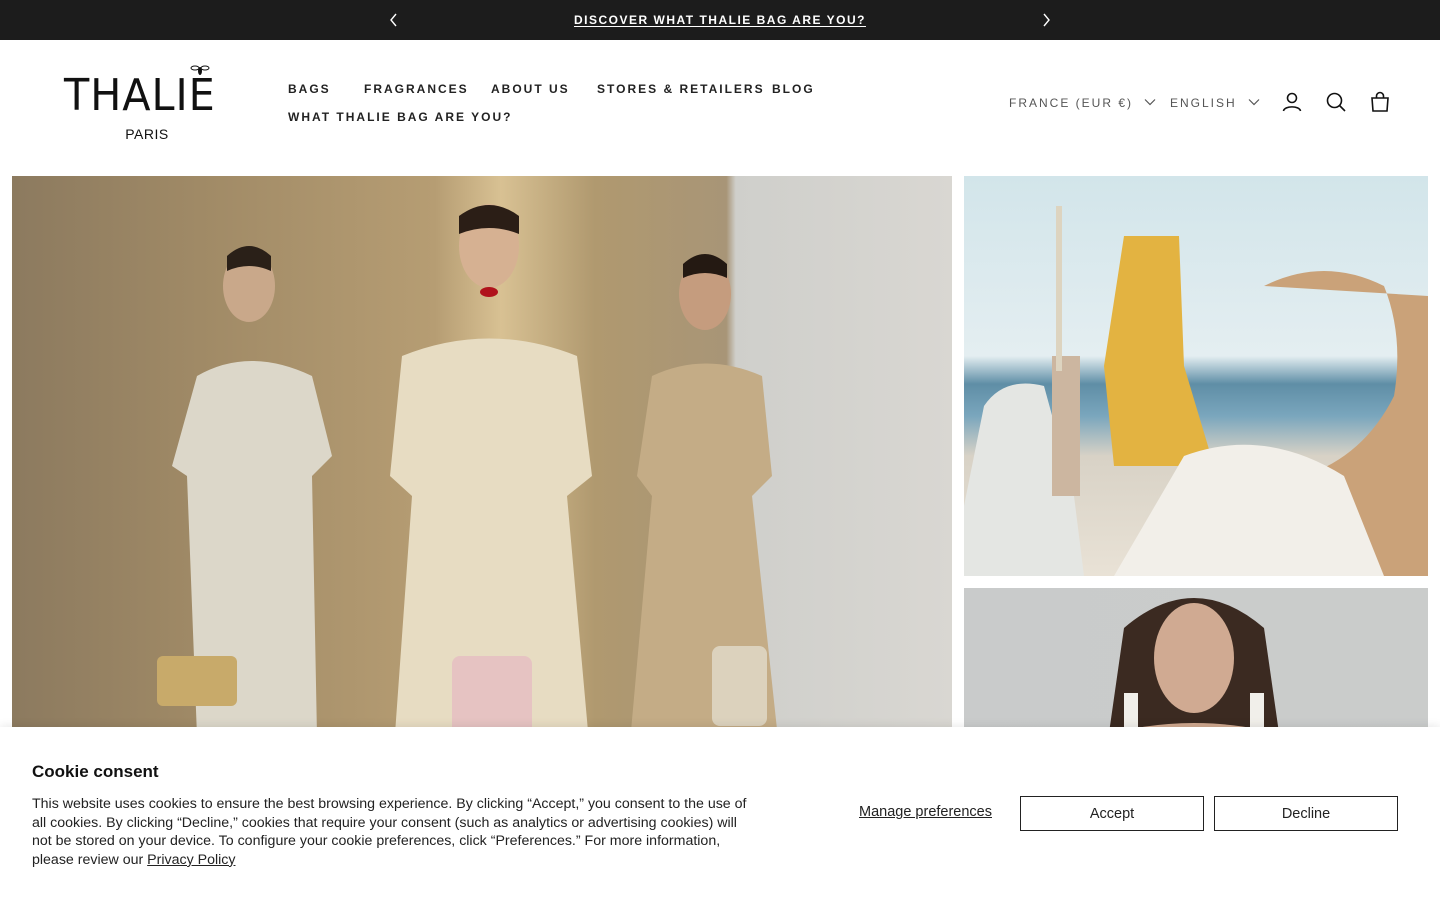 This screenshot has width=1440, height=900. What do you see at coordinates (95, 771) in the screenshot?
I see `cookie-title: Cookie consent` at bounding box center [95, 771].